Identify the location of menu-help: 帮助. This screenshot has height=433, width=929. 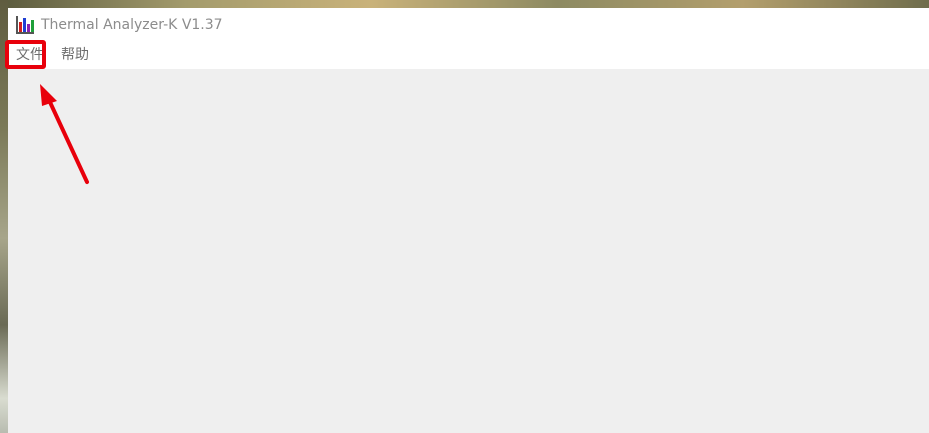
(75, 55).